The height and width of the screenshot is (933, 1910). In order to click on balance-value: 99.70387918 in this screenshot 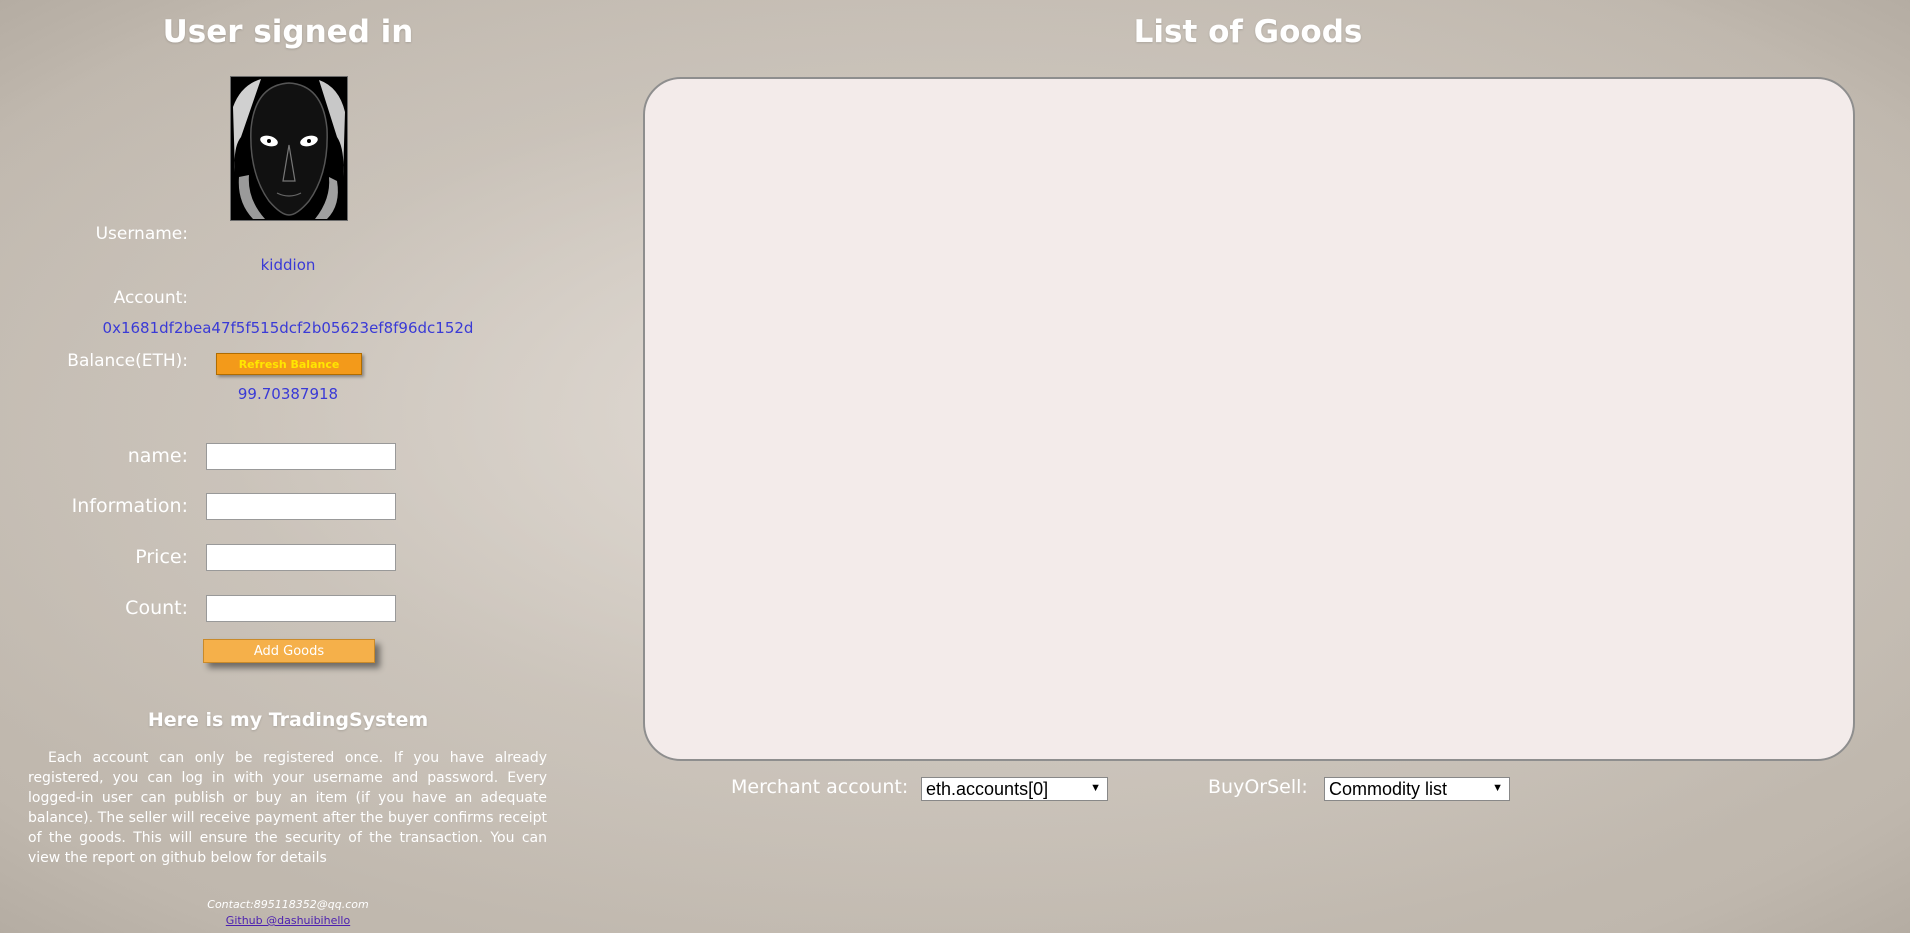, I will do `click(288, 394)`.